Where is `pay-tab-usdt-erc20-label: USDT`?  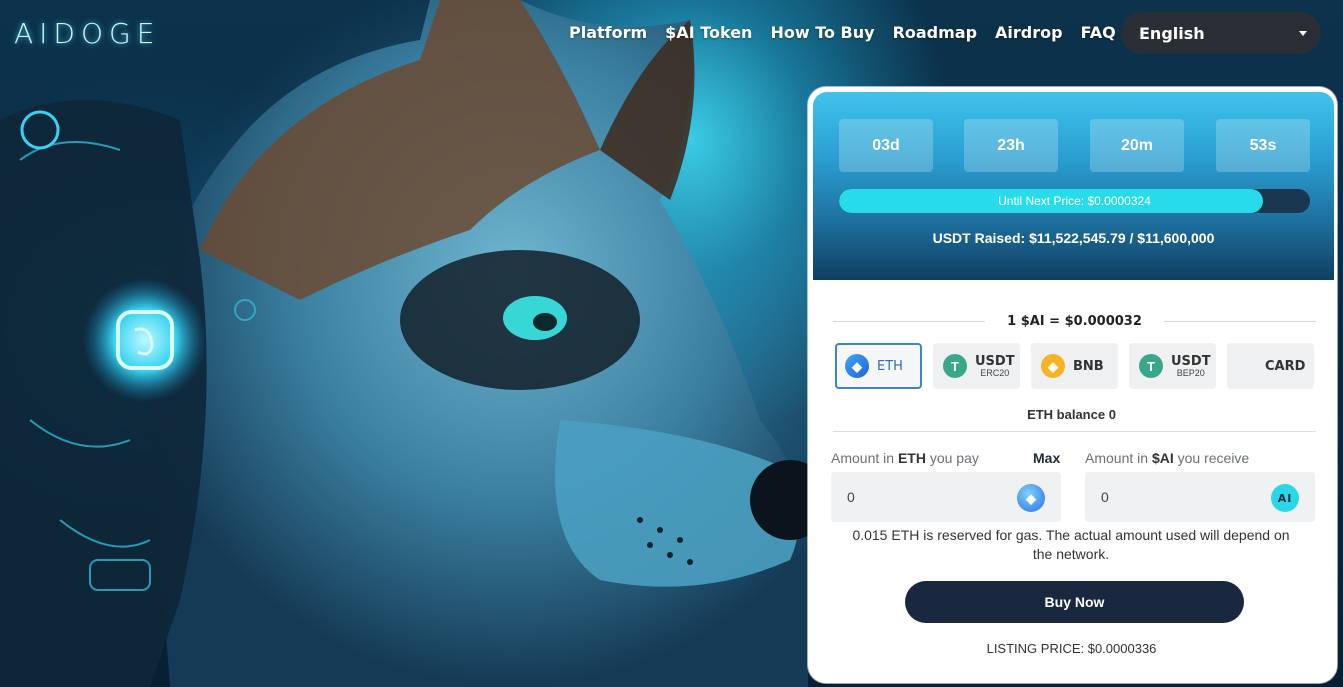
pay-tab-usdt-erc20-label: USDT is located at coordinates (995, 361).